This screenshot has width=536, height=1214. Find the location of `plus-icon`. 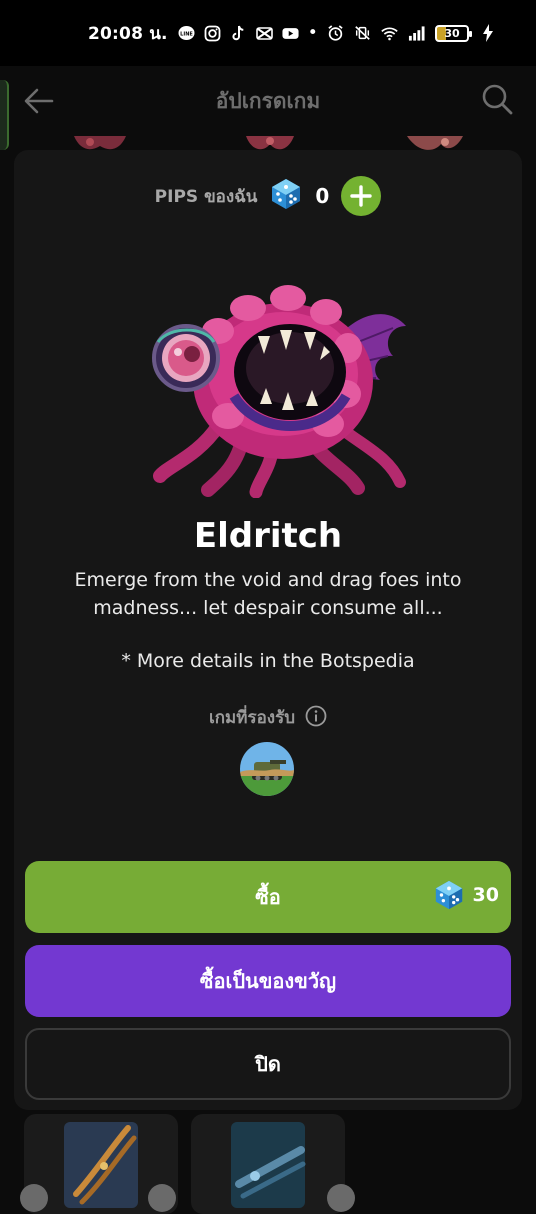

plus-icon is located at coordinates (361, 196).